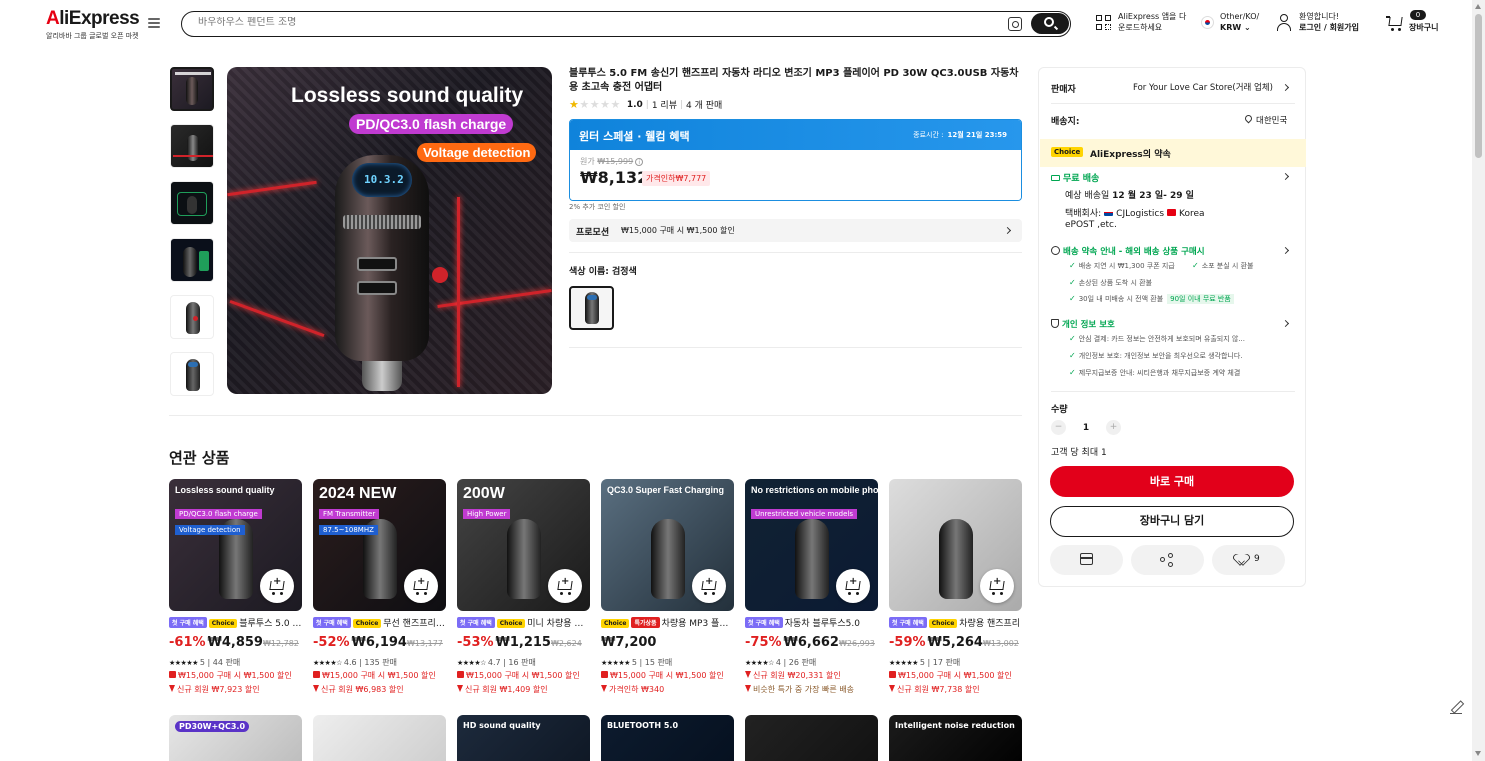 The image size is (1485, 761). I want to click on rating-value: 4.6, so click(350, 662).